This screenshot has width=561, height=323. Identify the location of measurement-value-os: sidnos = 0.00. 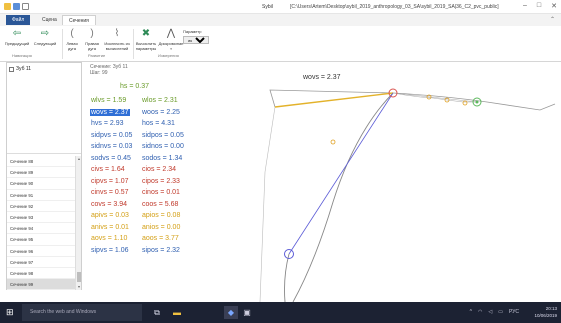
(163, 147).